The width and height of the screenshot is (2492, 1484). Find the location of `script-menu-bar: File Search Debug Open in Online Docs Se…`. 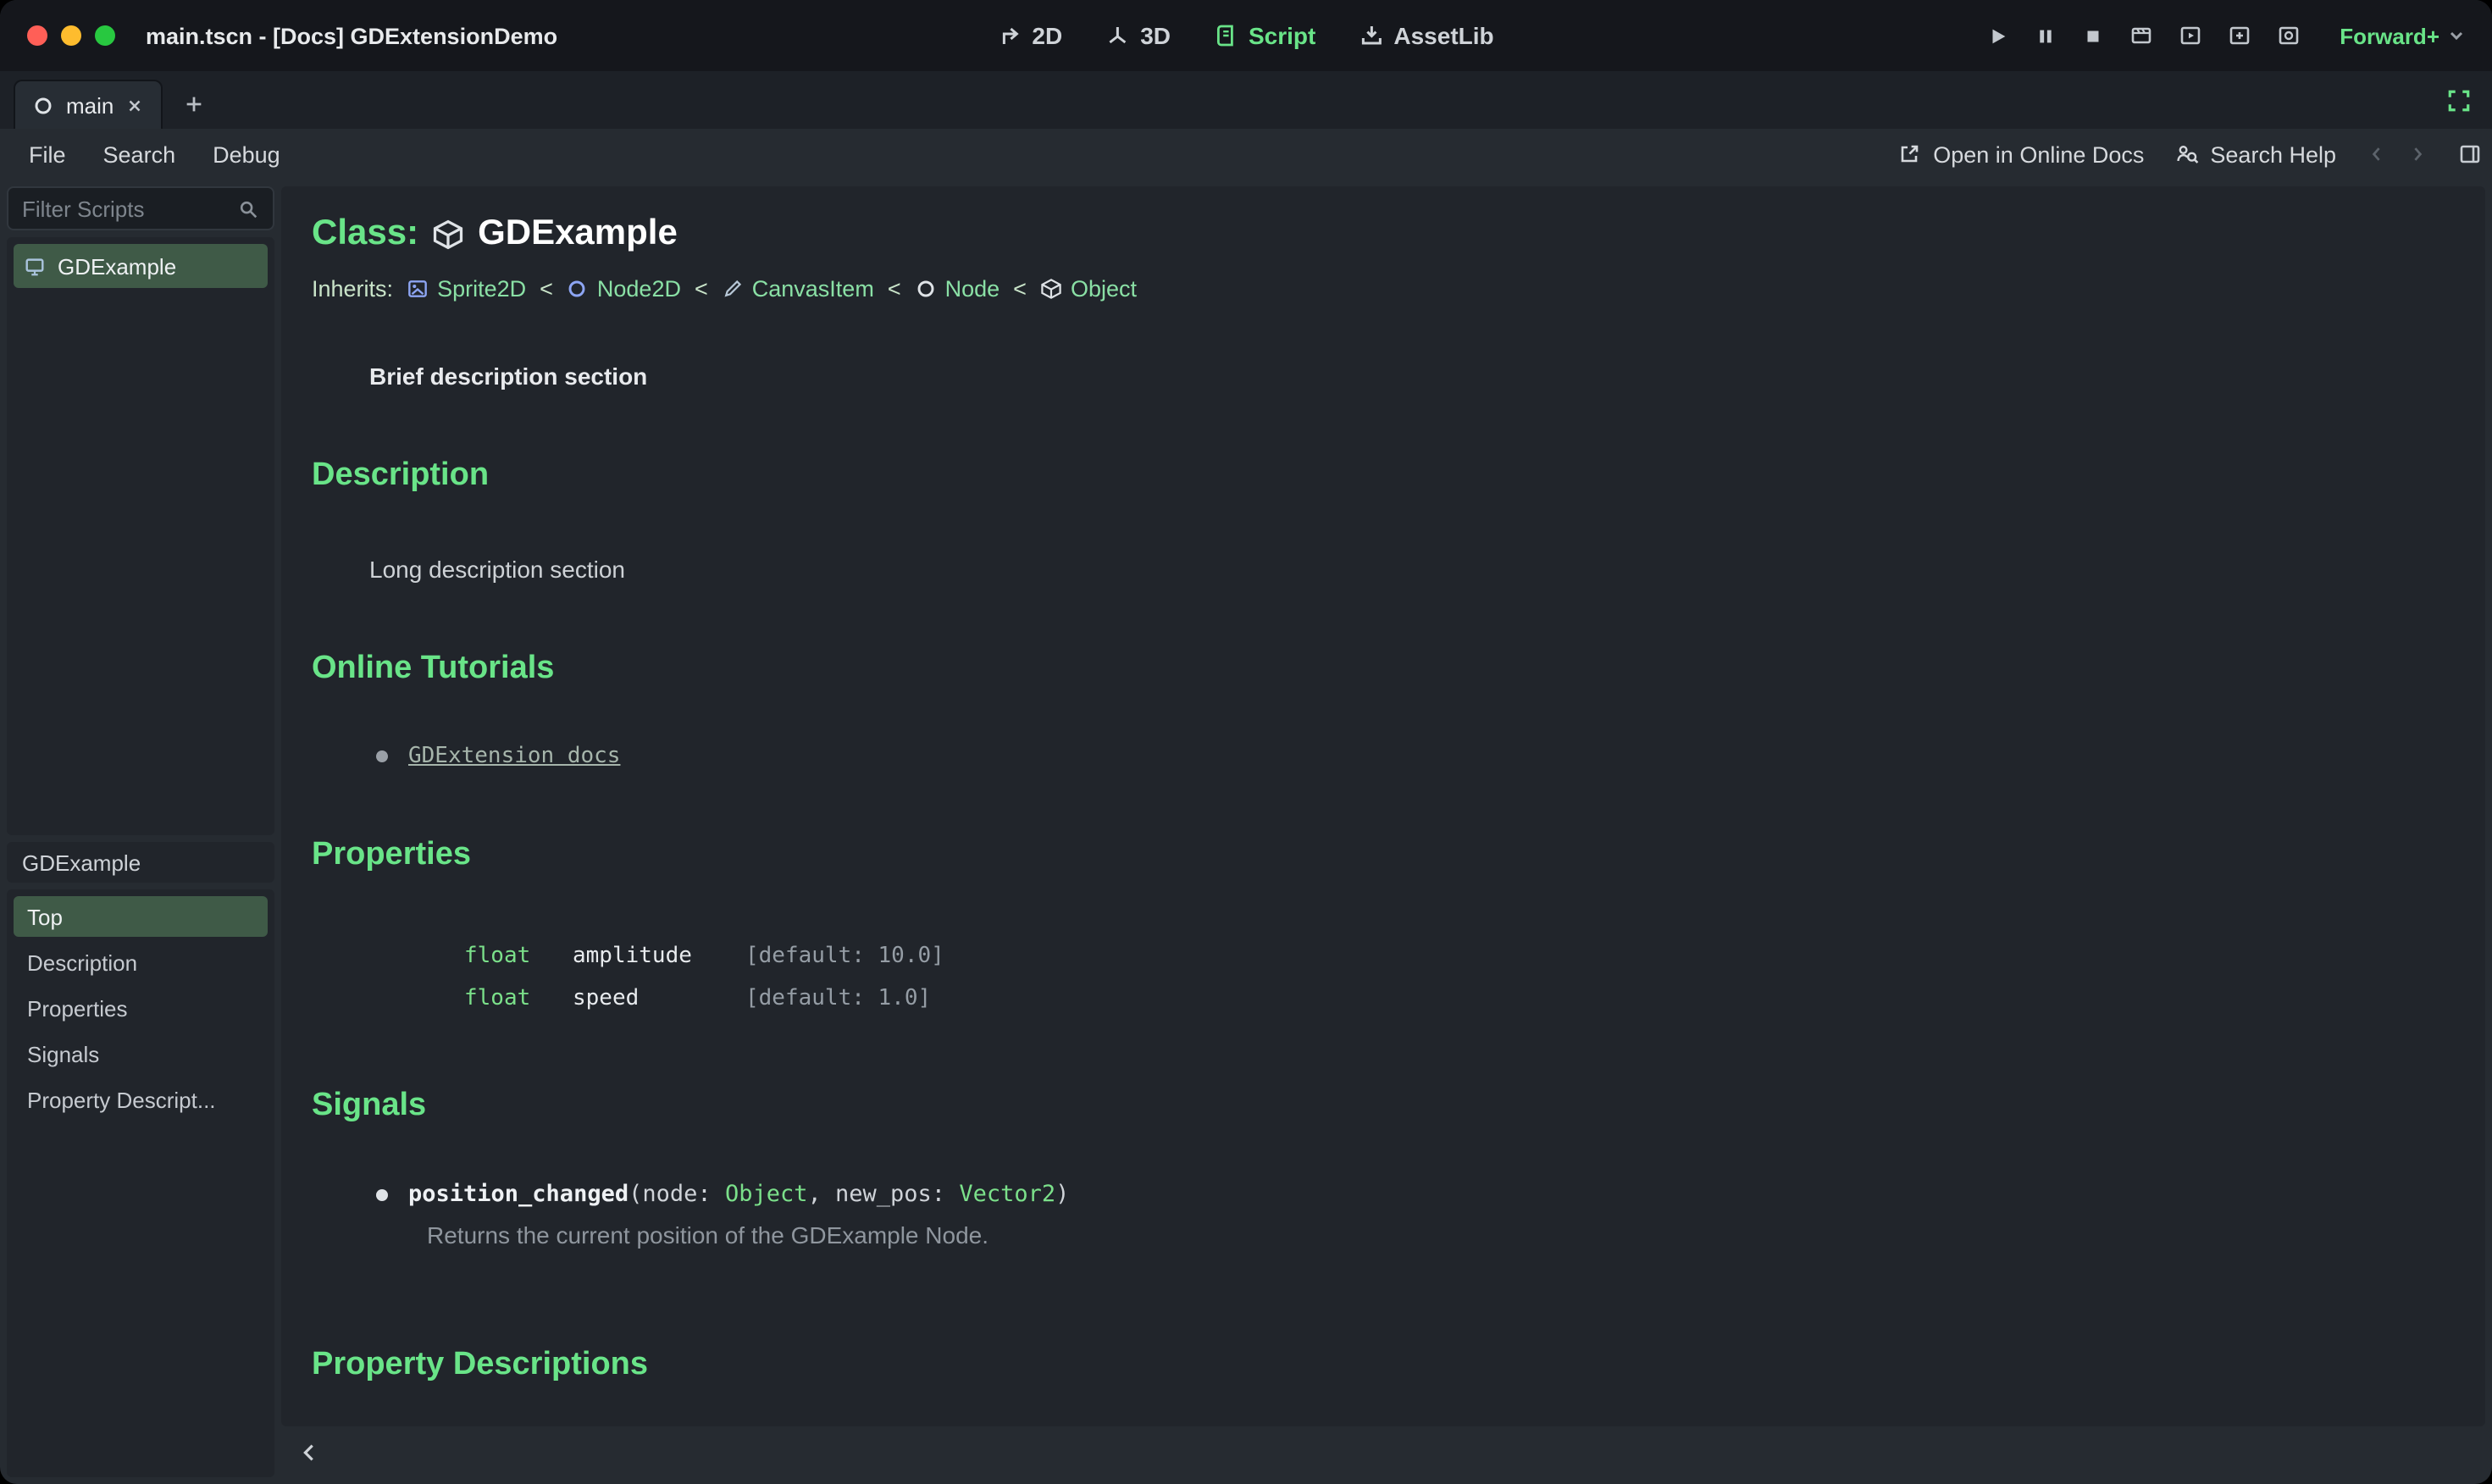

script-menu-bar: File Search Debug Open in Online Docs Se… is located at coordinates (1246, 154).